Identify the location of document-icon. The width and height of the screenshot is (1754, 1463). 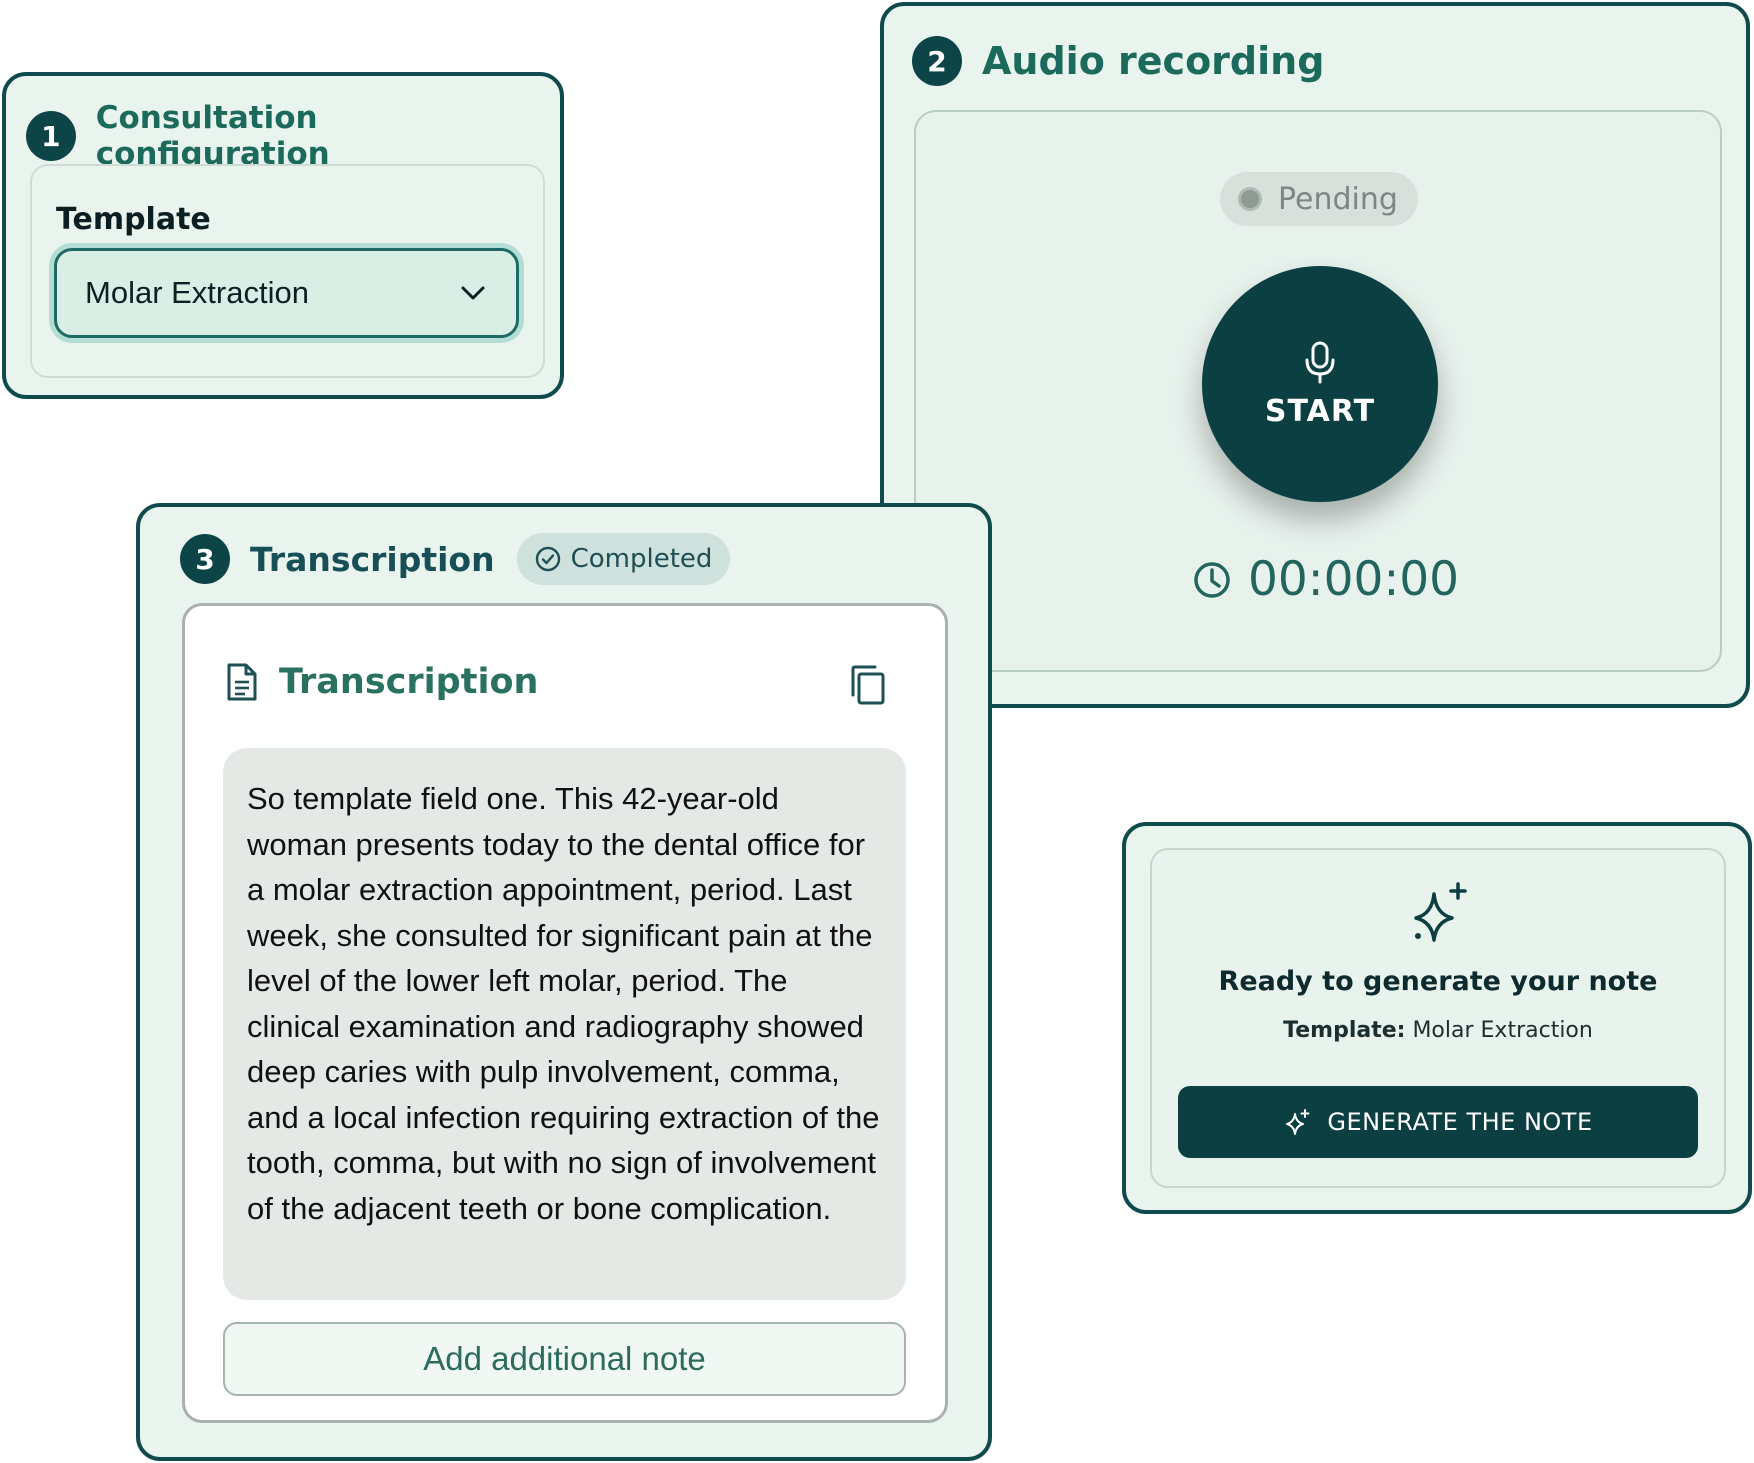
(242, 682).